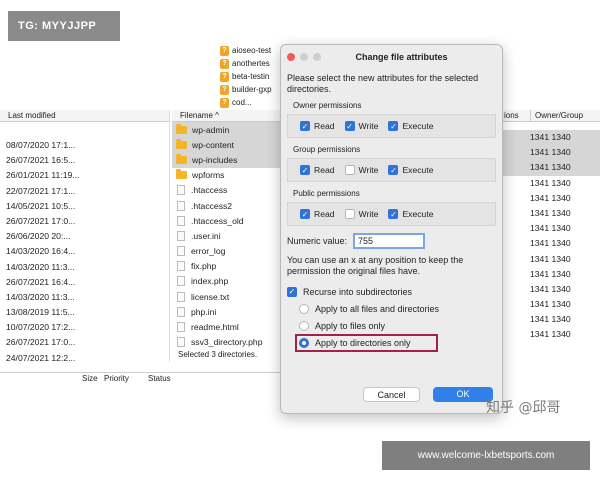 The height and width of the screenshot is (480, 600). Describe the element at coordinates (227, 220) in the screenshot. I see `table-row: .htaccess_old` at that location.